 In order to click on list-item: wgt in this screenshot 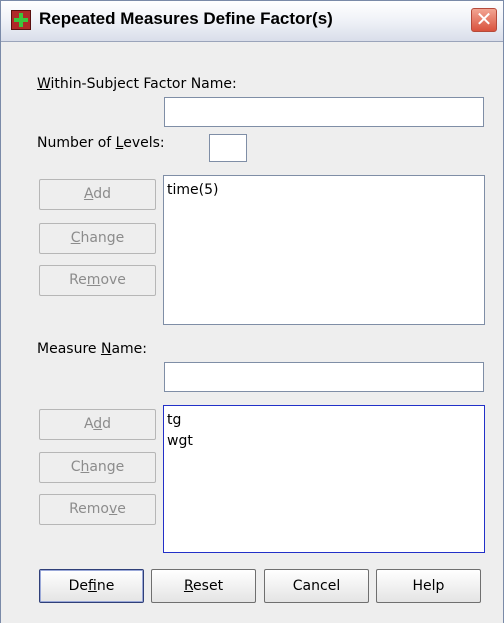, I will do `click(324, 441)`.